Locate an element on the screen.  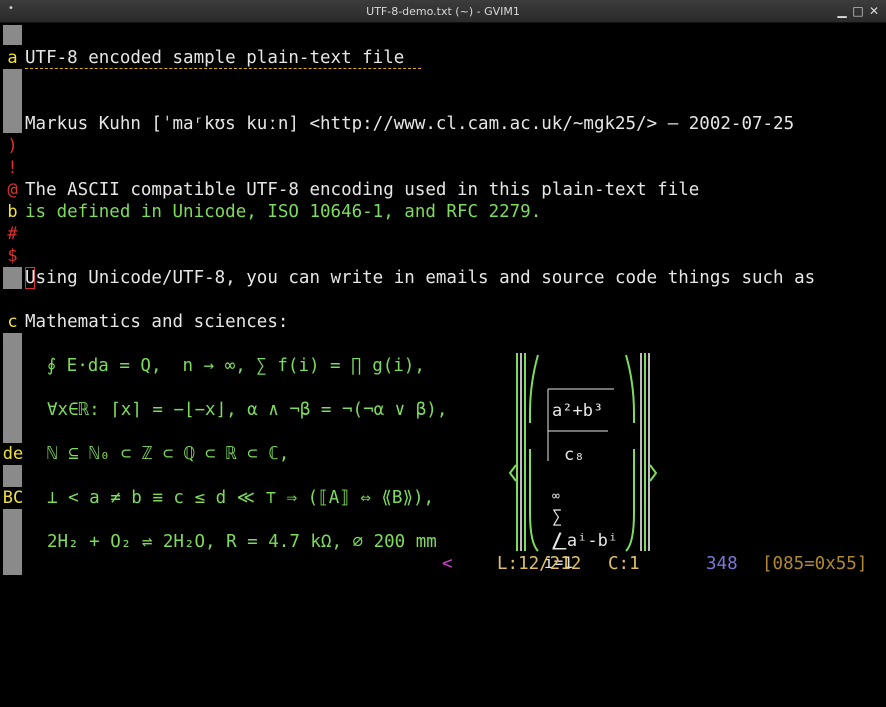
window-titlebar: • UTF-8-demo.txt (~) - GVIM1 ▁ □ ✕ is located at coordinates (443, 11).